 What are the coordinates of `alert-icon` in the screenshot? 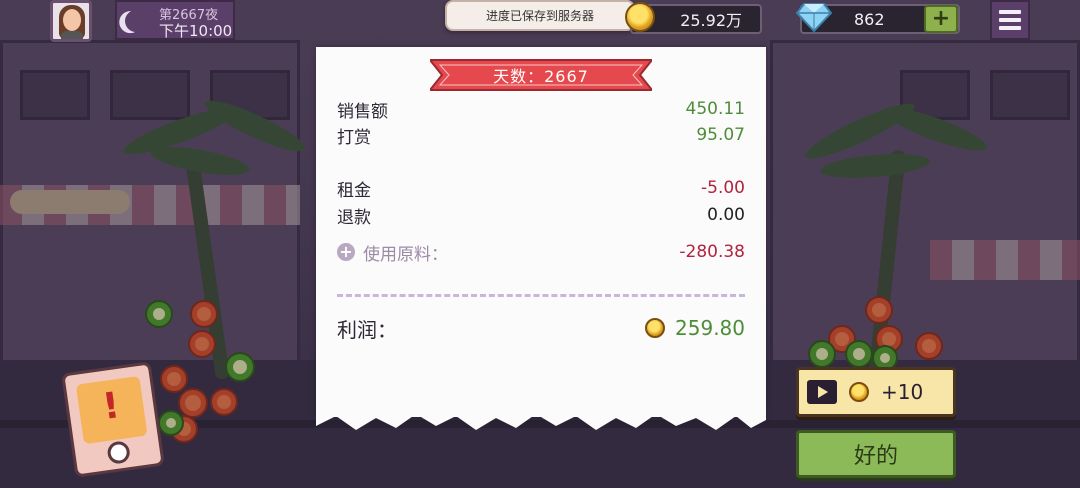 It's located at (111, 410).